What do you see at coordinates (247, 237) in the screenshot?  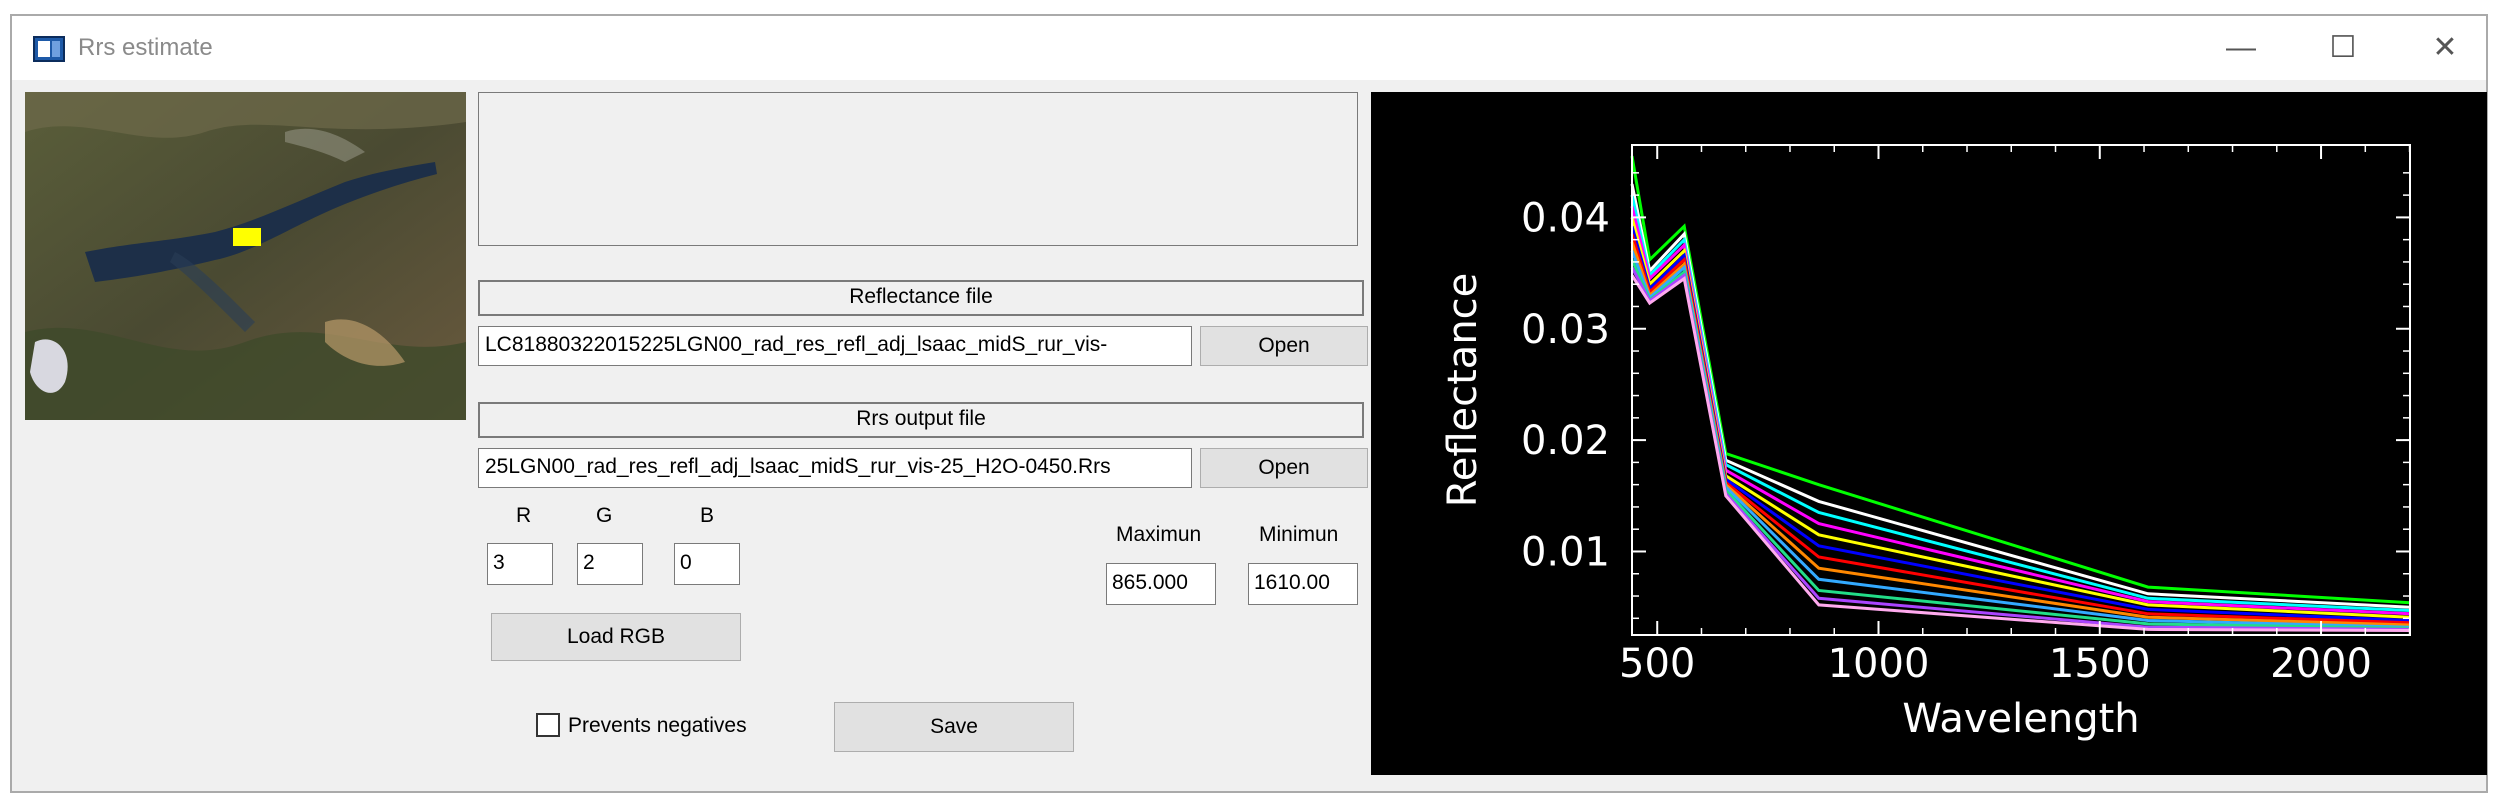 I see `selection-marker` at bounding box center [247, 237].